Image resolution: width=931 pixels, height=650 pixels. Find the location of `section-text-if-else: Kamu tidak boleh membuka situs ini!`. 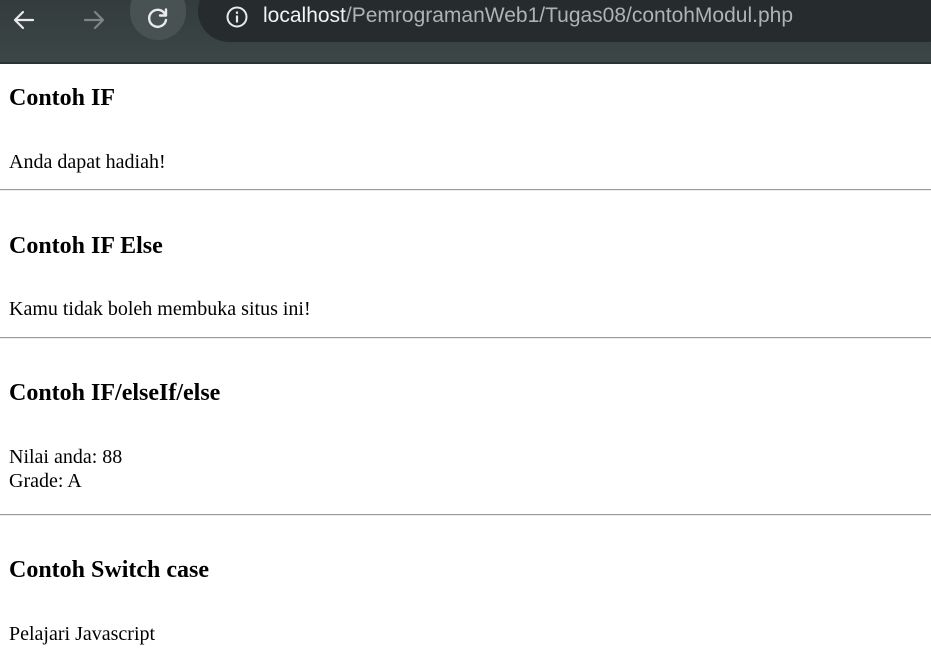

section-text-if-else: Kamu tidak boleh membuka situs ini! is located at coordinates (160, 309).